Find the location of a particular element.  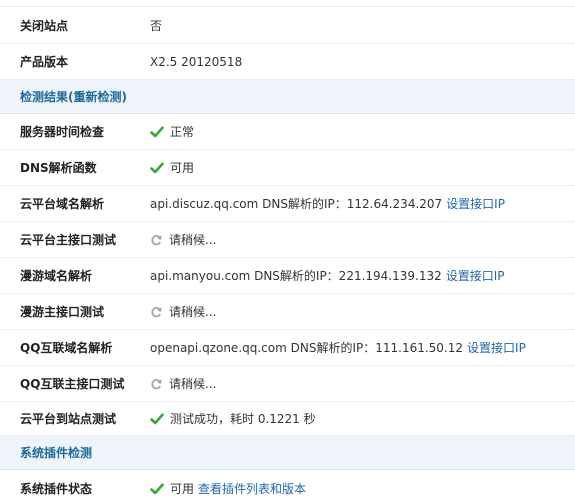

row-cloud-to-site: 云平台到站点测试 测试成功，耗时 0.1221 秒 is located at coordinates (287, 419).